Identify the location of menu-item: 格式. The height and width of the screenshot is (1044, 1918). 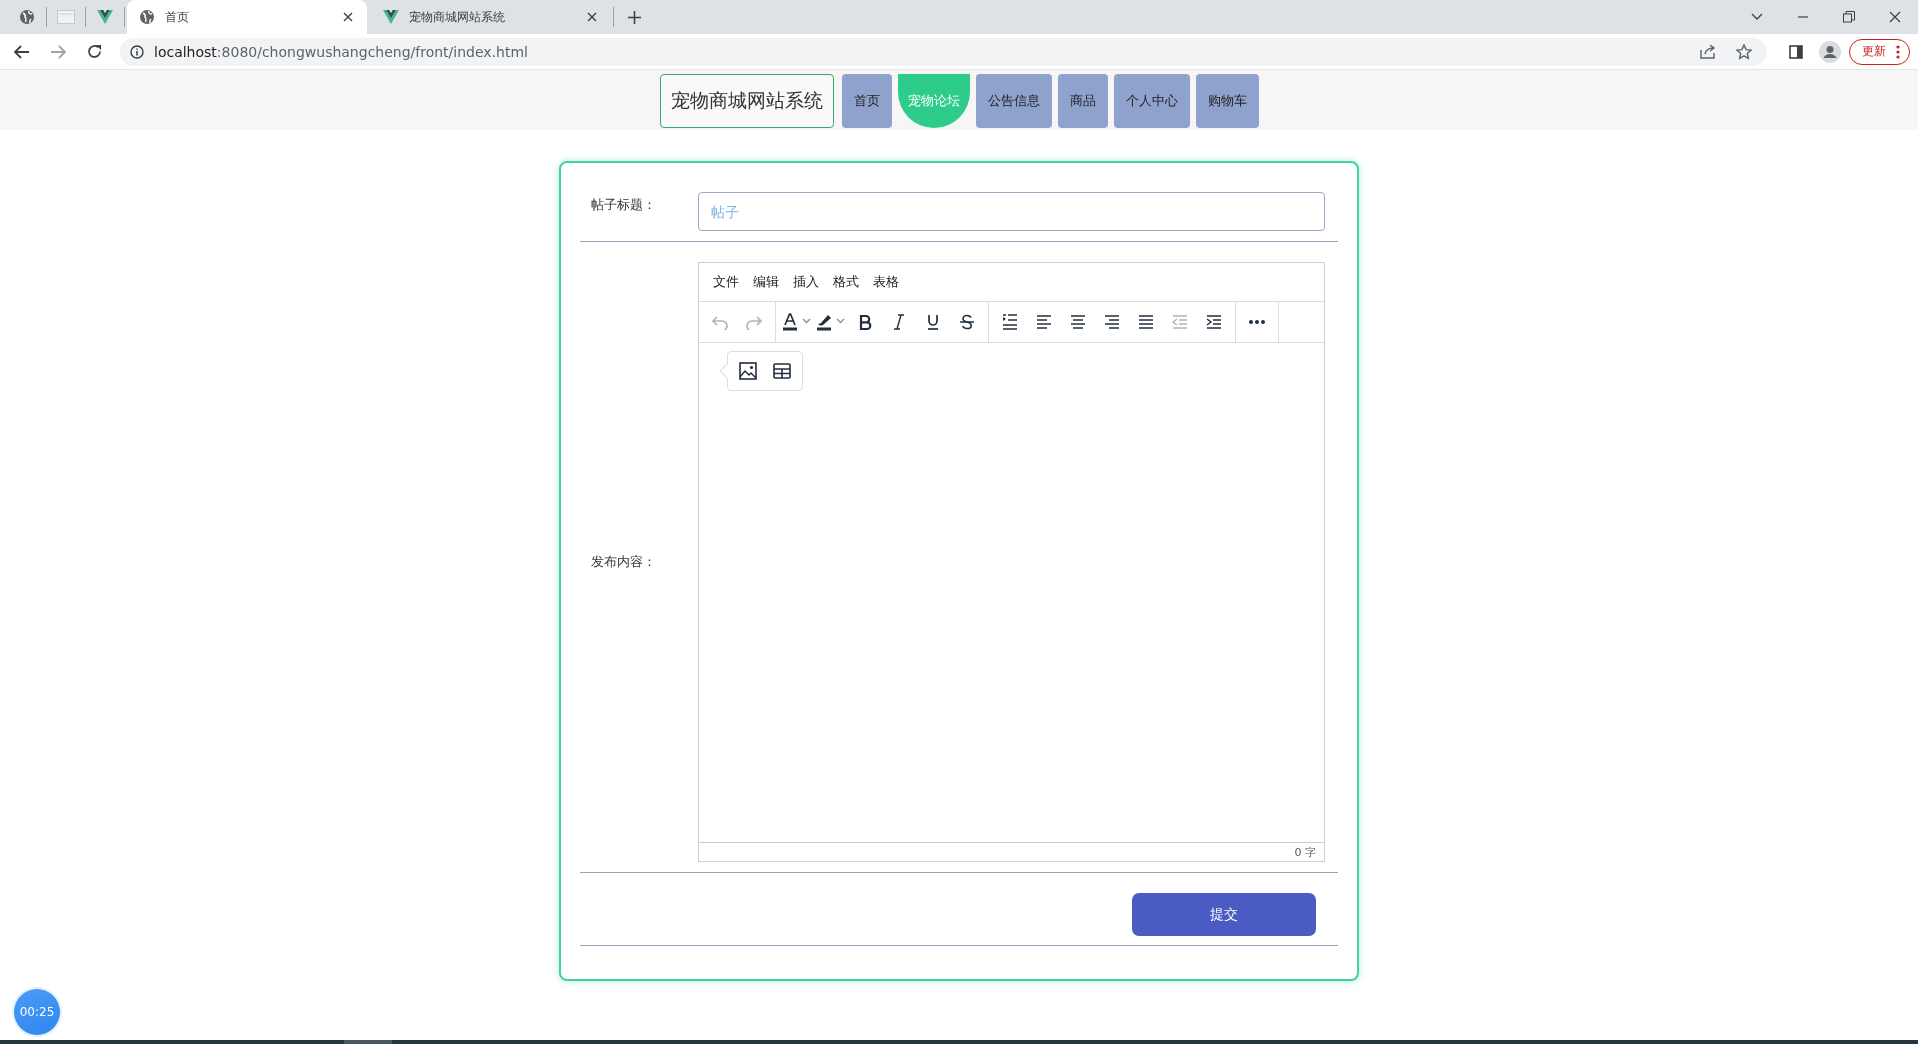
(846, 282).